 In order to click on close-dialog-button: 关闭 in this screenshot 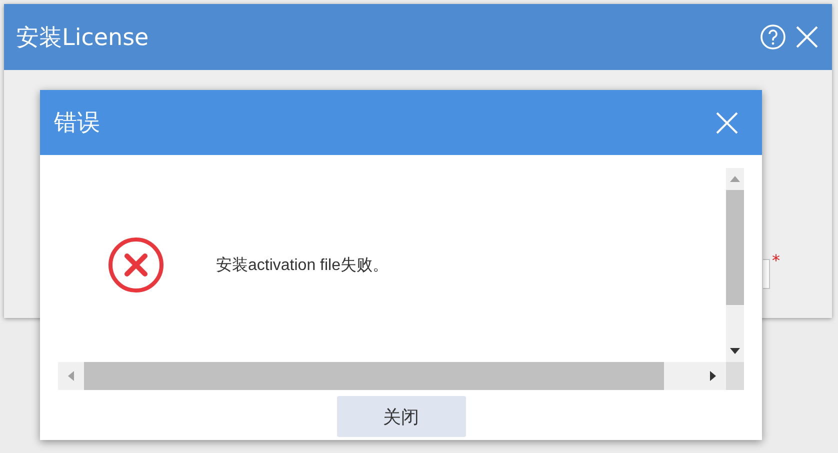, I will do `click(401, 416)`.